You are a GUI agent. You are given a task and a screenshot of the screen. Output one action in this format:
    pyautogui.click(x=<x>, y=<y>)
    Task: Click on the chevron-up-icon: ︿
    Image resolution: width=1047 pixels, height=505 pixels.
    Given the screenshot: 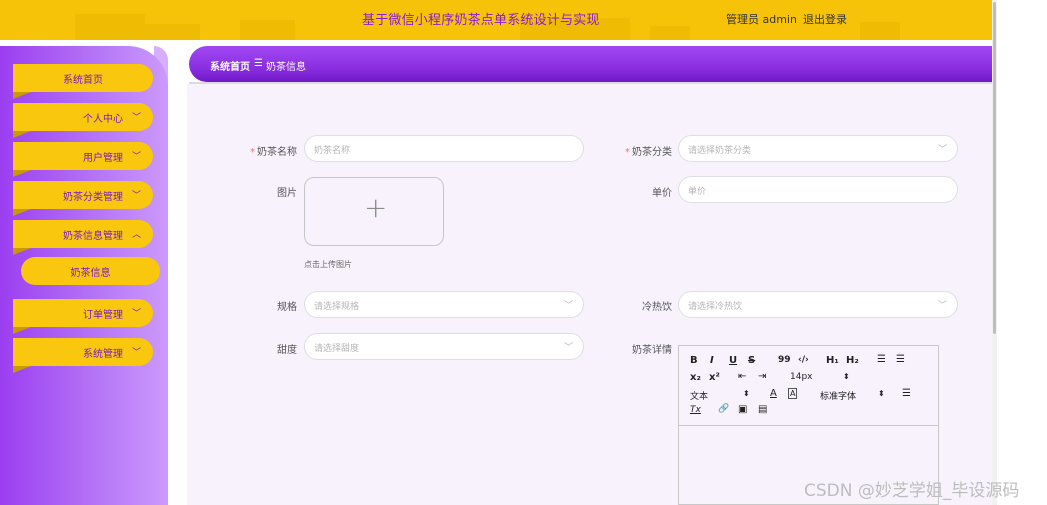 What is the action you would take?
    pyautogui.click(x=136, y=235)
    